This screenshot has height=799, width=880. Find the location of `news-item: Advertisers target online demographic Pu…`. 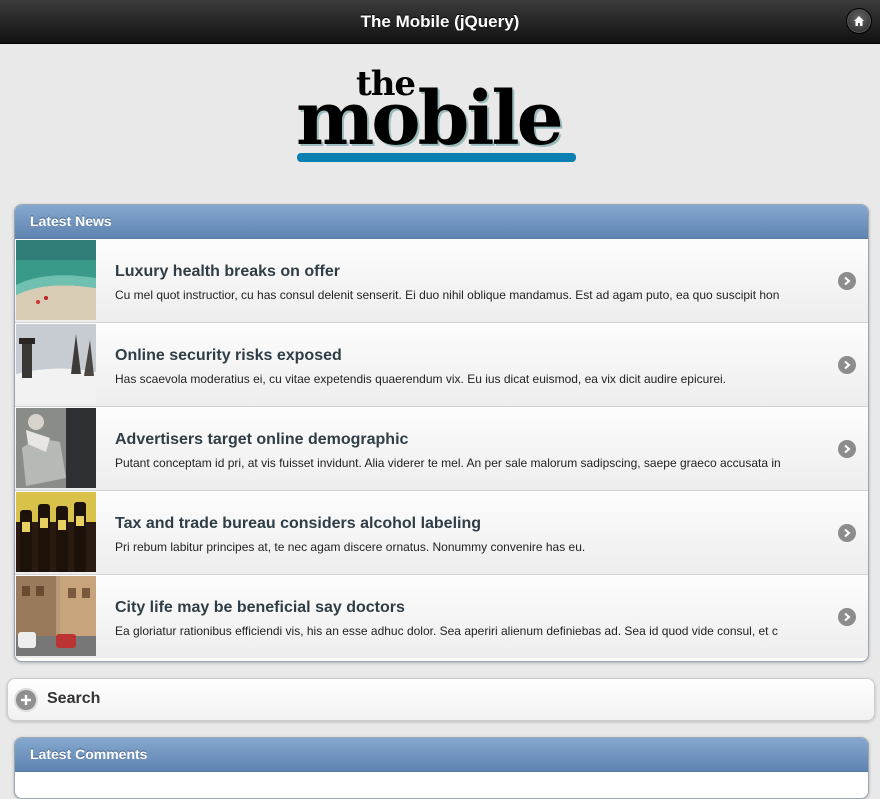

news-item: Advertisers target online demographic Pu… is located at coordinates (441, 448).